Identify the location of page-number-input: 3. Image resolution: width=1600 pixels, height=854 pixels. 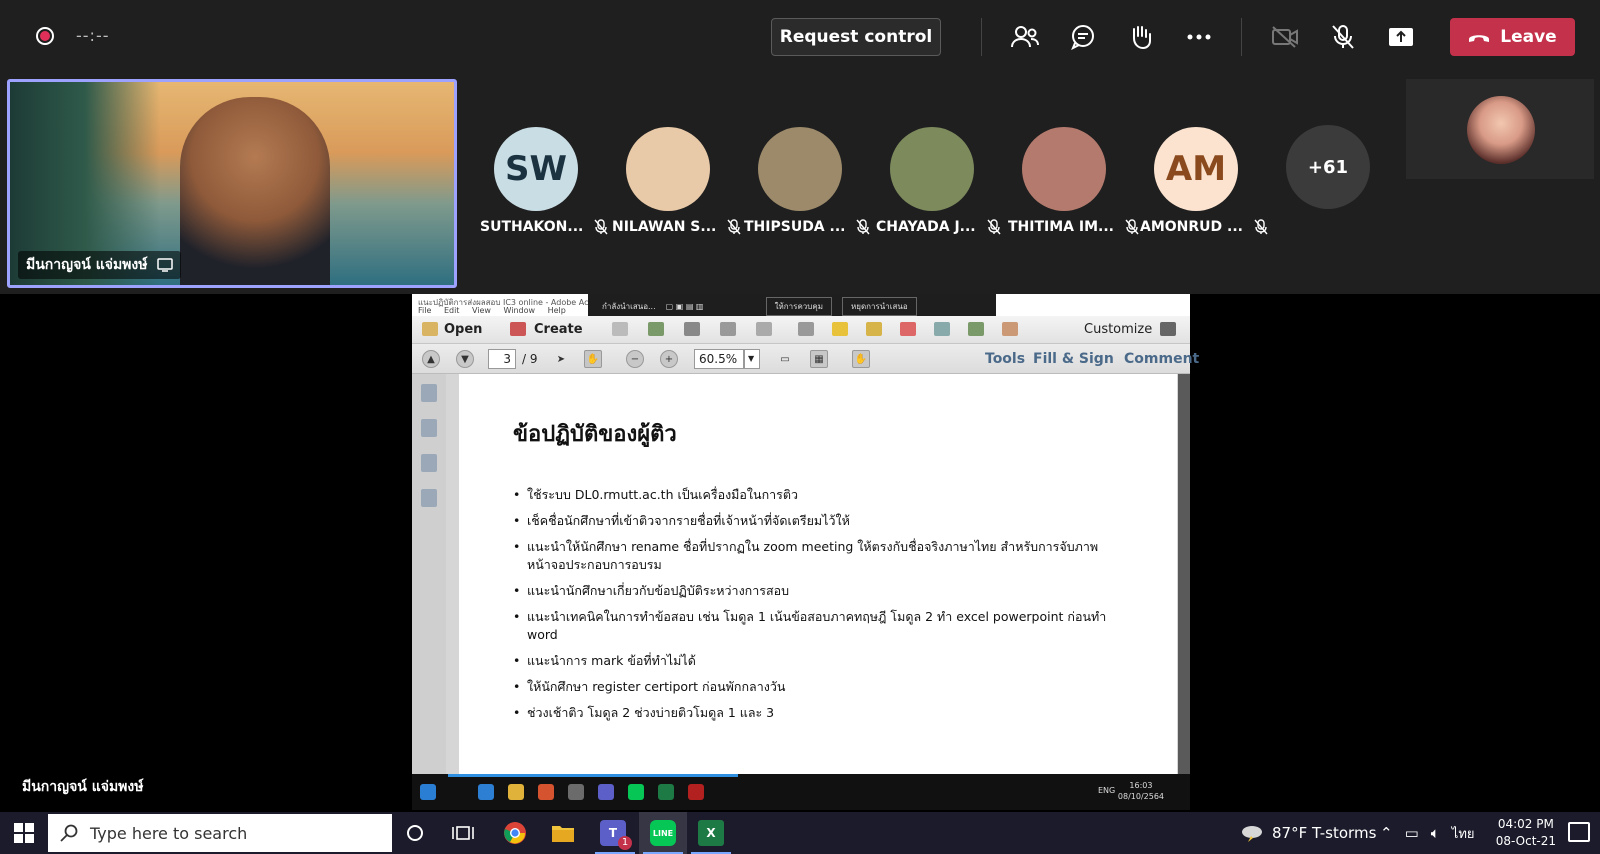
(502, 359).